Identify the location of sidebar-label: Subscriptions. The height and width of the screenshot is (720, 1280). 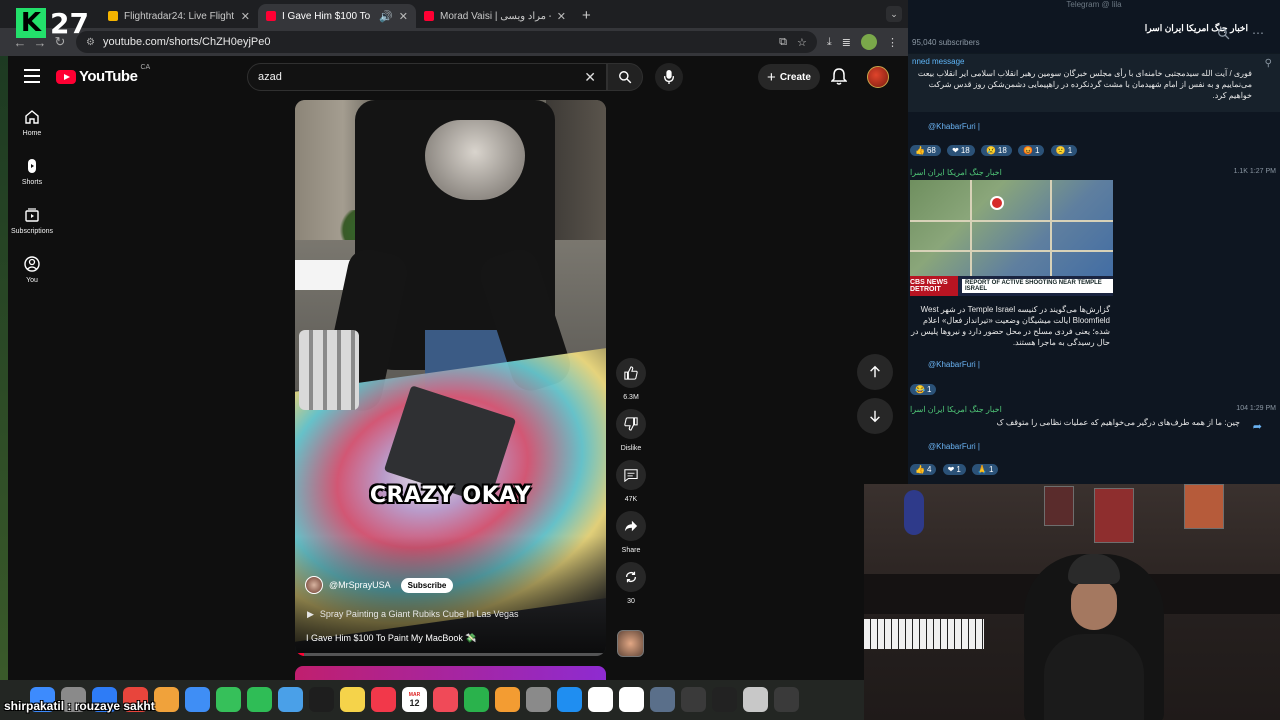
(32, 231).